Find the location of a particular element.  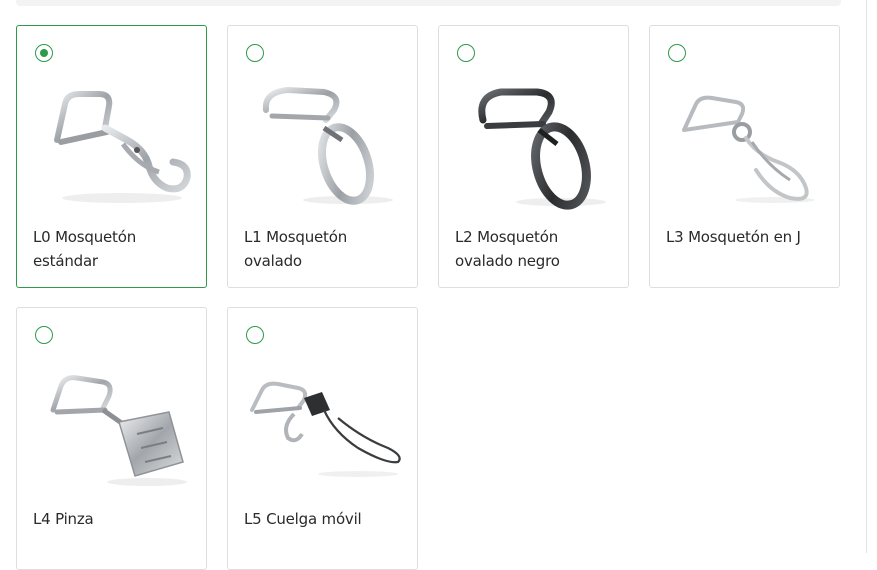

option-label: L1 Mosquetón ovalado is located at coordinates (296, 249).